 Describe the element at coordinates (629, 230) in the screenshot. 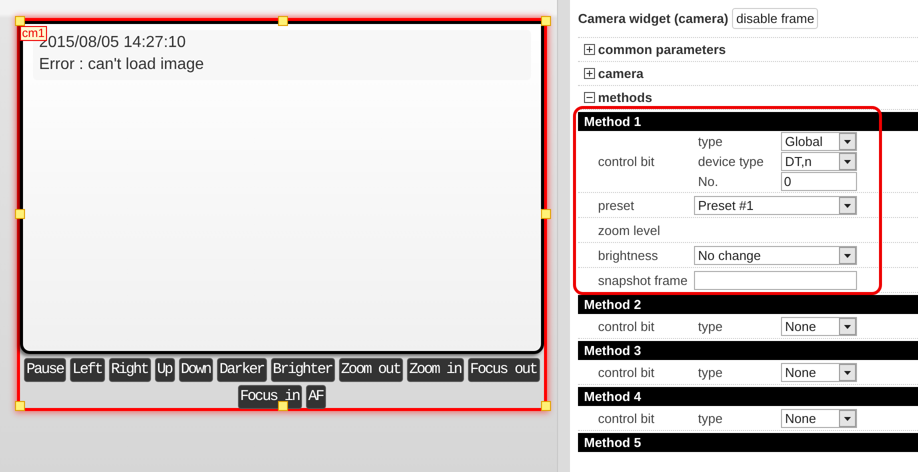

I see `row-label: zoom level` at that location.